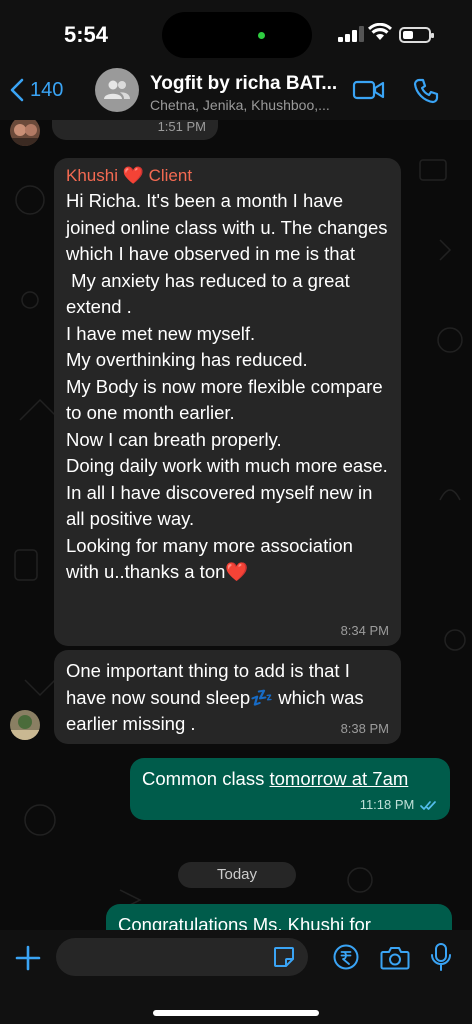 The width and height of the screenshot is (472, 1024). I want to click on group-avatar-icon, so click(117, 89).